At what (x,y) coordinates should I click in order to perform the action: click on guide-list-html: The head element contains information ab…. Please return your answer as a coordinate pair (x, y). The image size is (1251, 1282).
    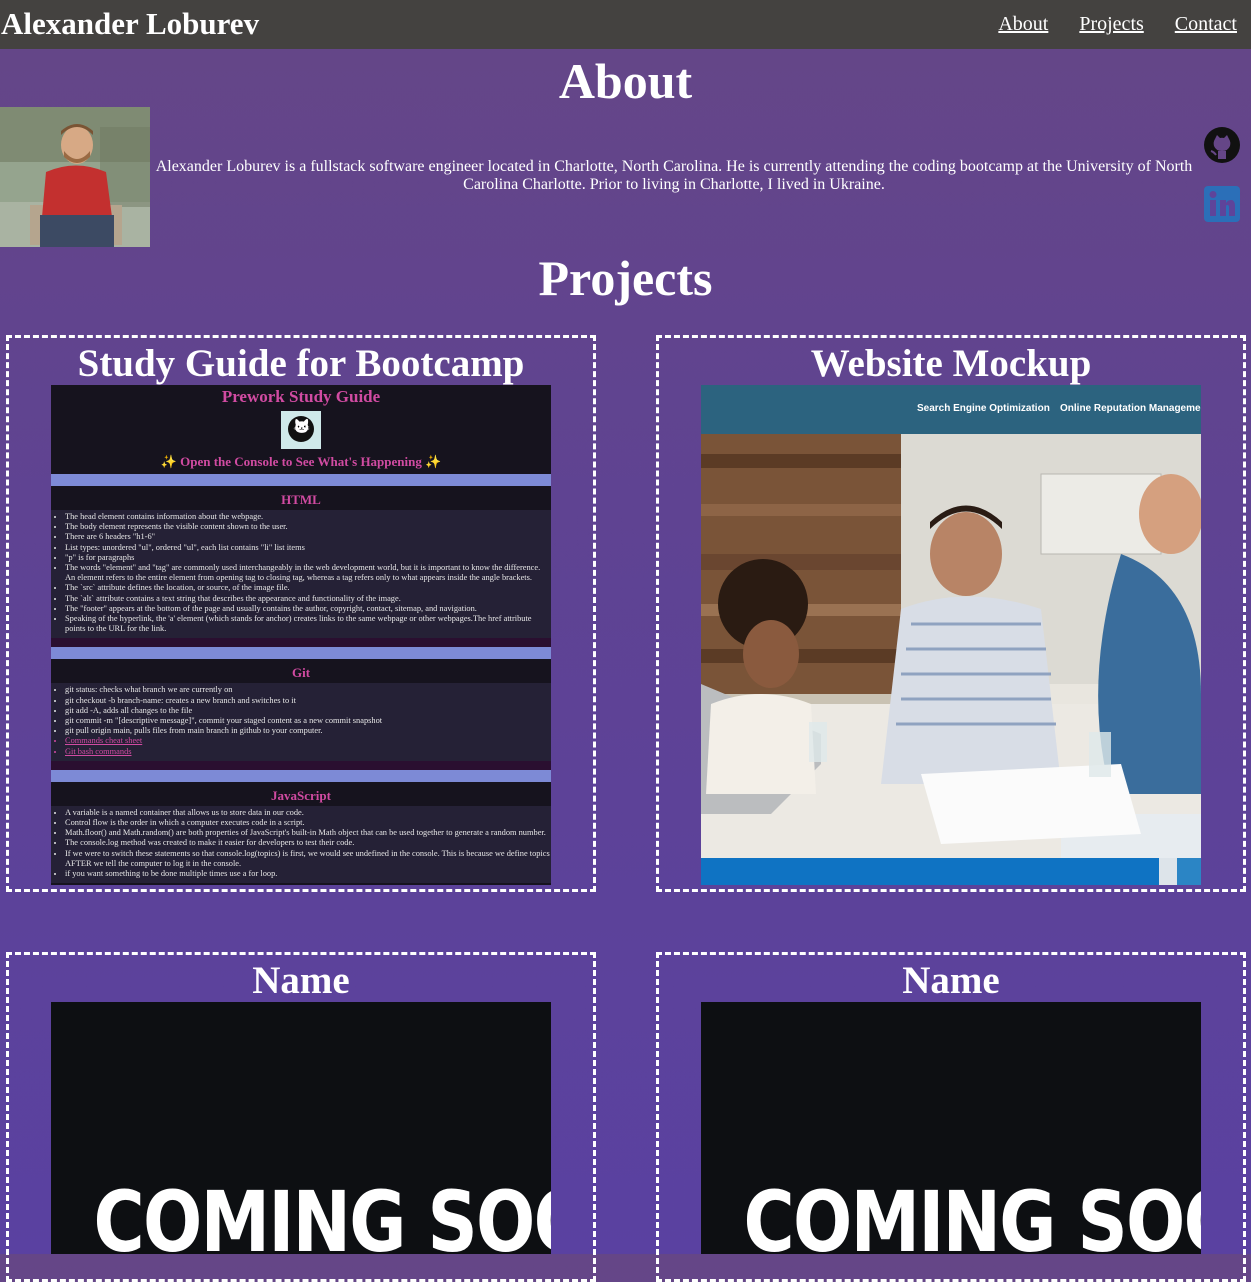
    Looking at the image, I should click on (301, 574).